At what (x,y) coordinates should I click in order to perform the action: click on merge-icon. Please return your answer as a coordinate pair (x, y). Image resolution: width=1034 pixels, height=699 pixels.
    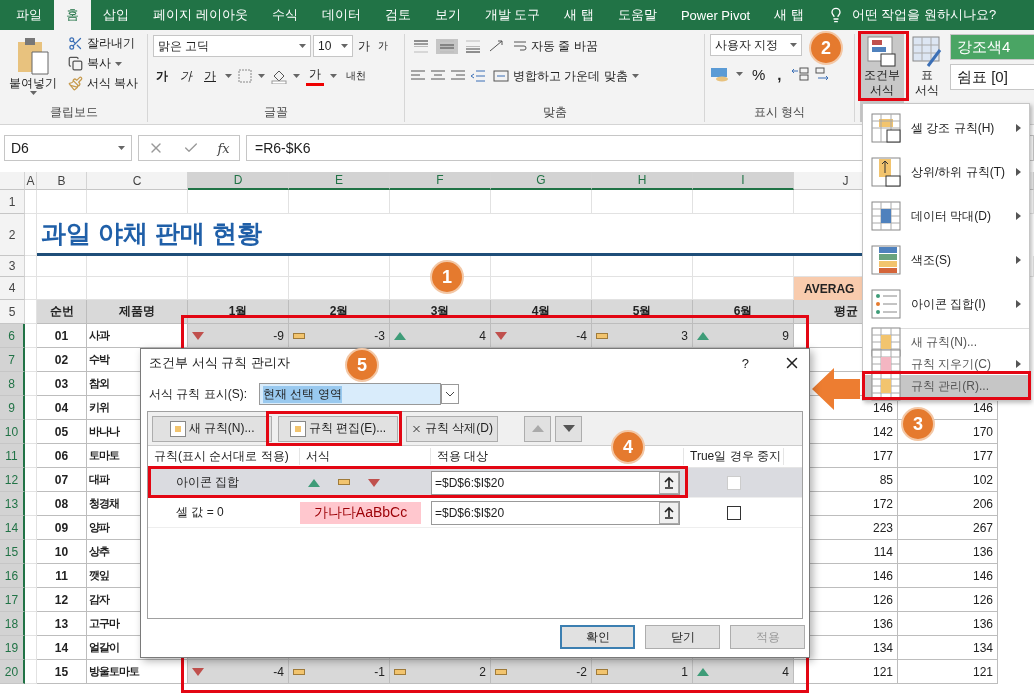
    Looking at the image, I should click on (501, 76).